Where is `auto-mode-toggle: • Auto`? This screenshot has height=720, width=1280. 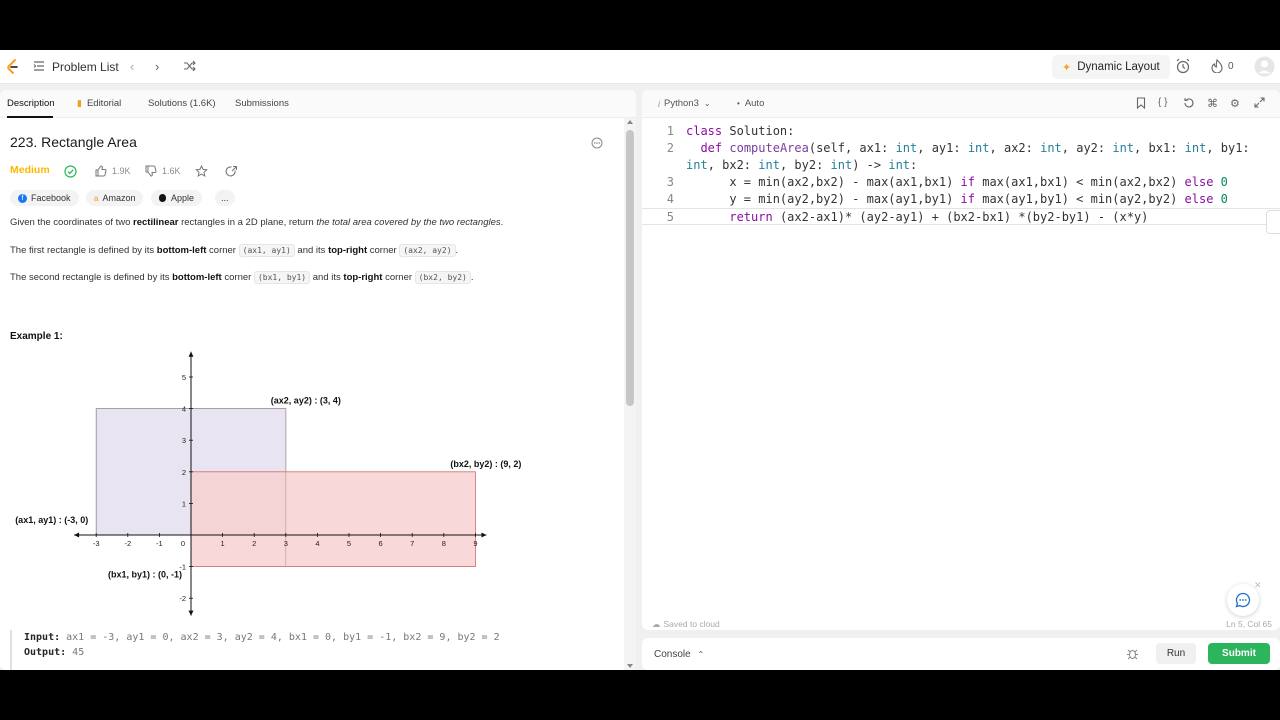 auto-mode-toggle: • Auto is located at coordinates (750, 103).